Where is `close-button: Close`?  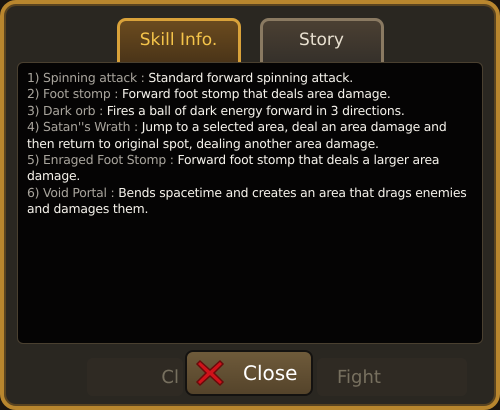
close-button: Close is located at coordinates (249, 373).